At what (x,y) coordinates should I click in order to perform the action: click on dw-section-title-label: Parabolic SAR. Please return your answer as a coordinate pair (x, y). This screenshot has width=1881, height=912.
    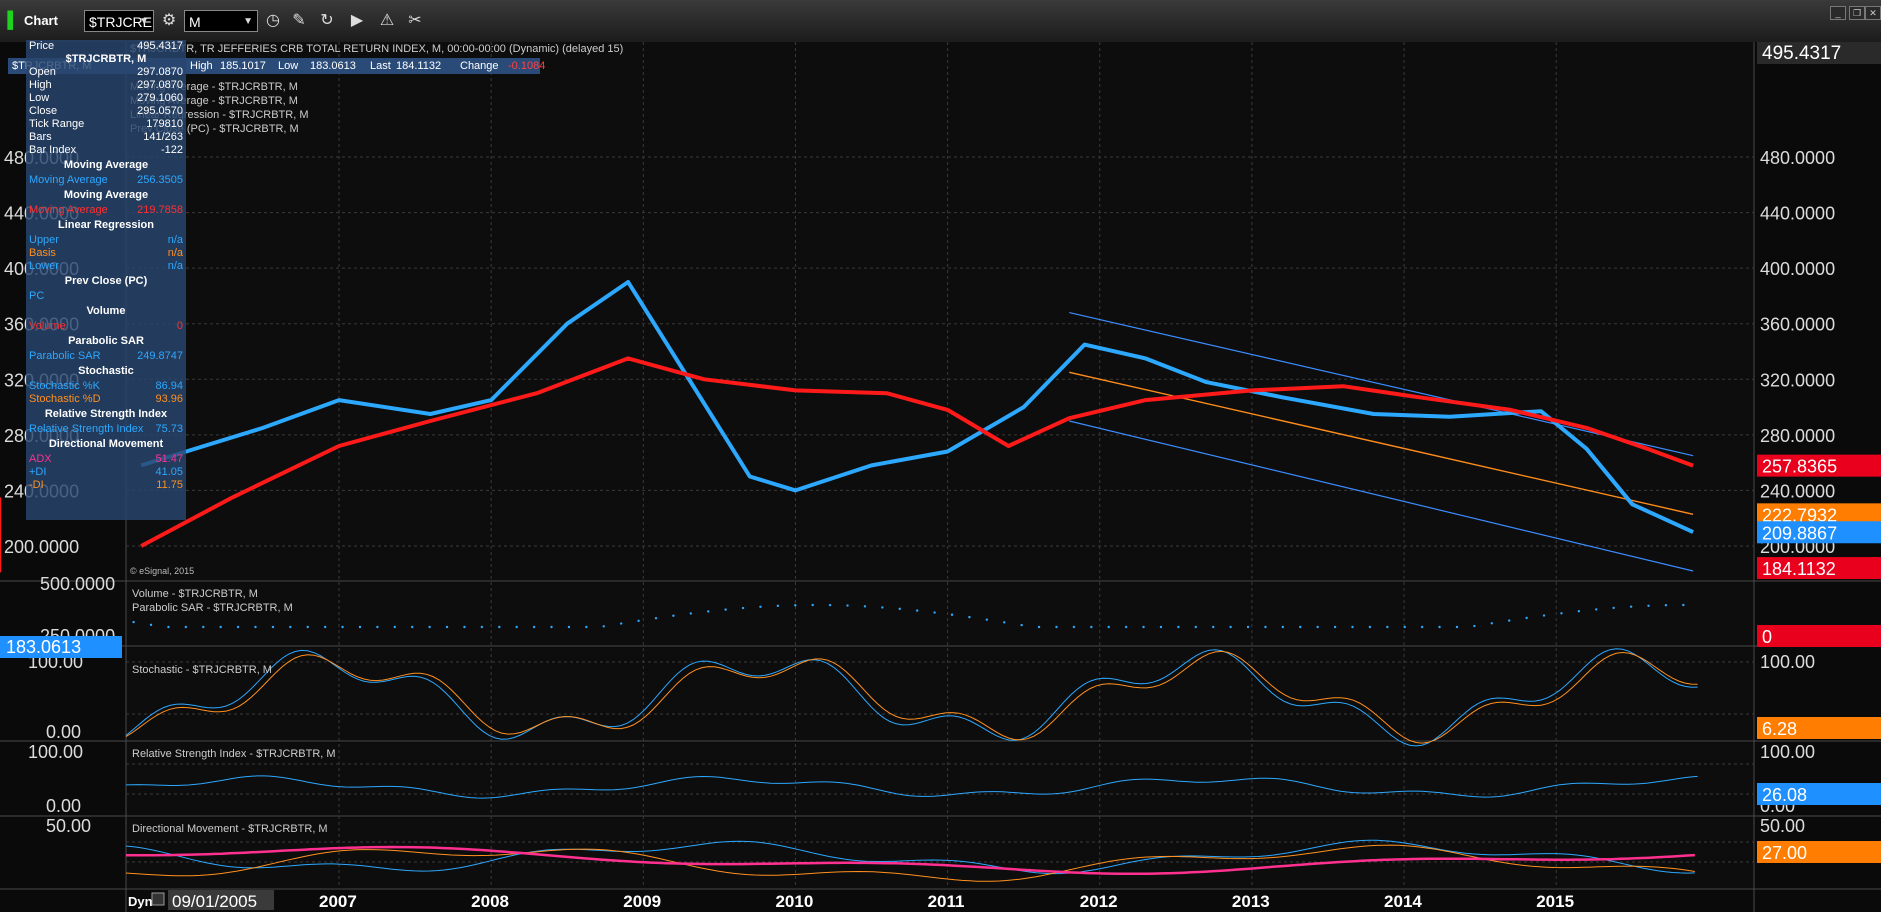
    Looking at the image, I should click on (106, 341).